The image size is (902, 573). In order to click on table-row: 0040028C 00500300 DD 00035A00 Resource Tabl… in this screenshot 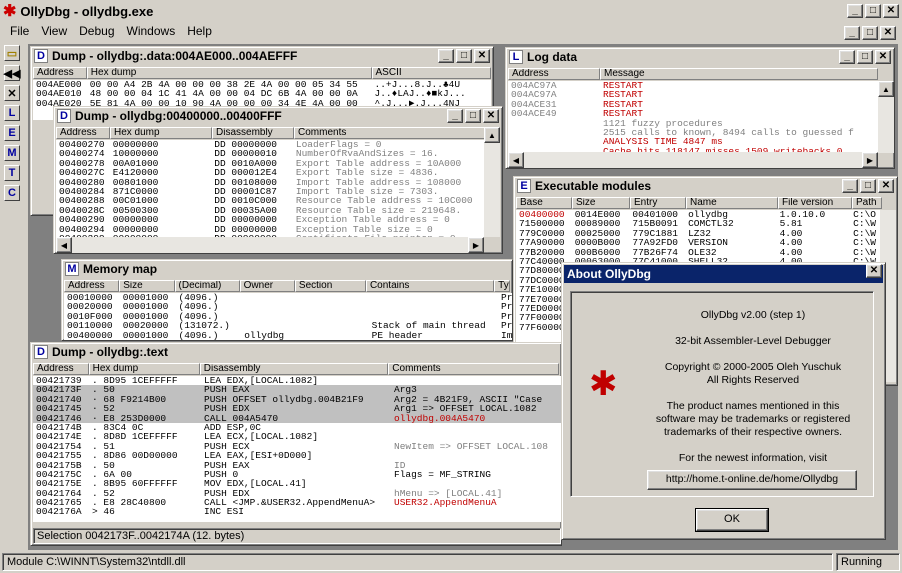, I will do `click(270, 210)`.